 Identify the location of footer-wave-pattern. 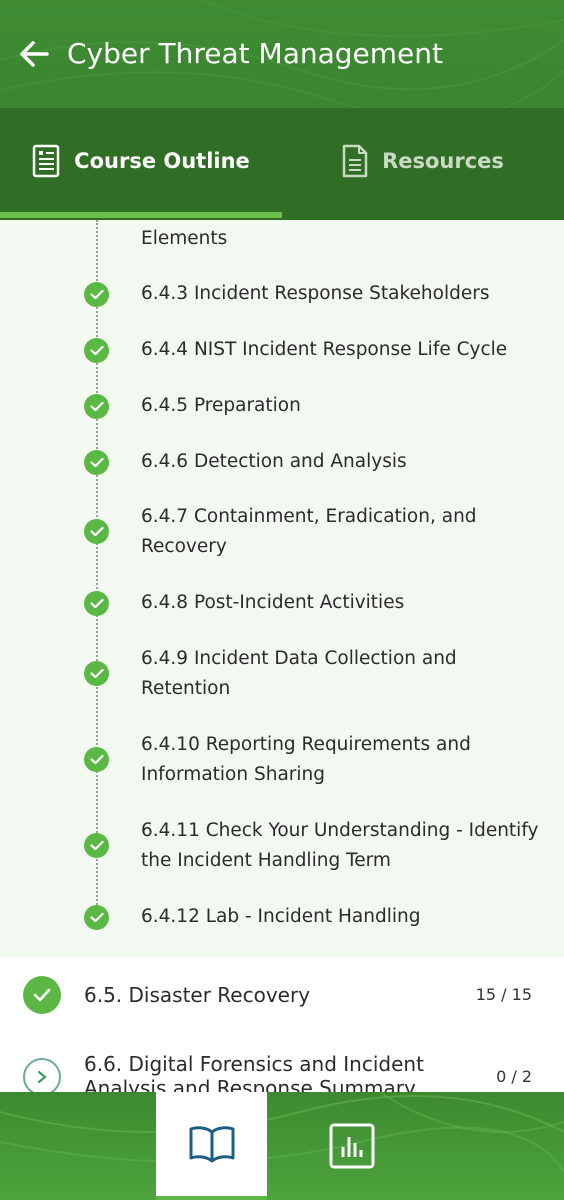
(282, 1132).